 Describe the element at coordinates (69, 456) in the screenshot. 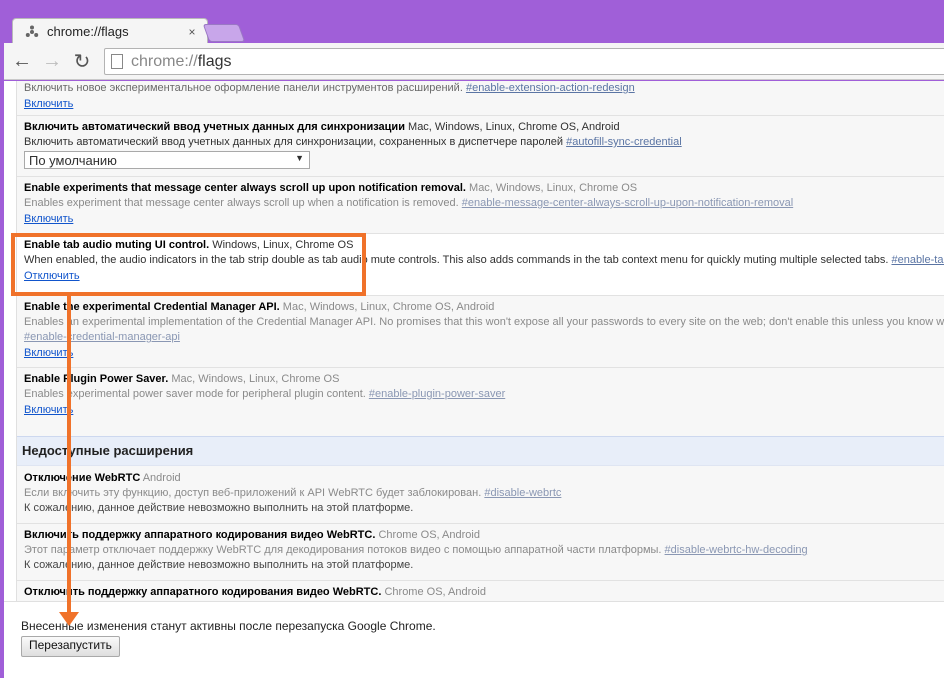

I see `annotation-arrow-line` at that location.